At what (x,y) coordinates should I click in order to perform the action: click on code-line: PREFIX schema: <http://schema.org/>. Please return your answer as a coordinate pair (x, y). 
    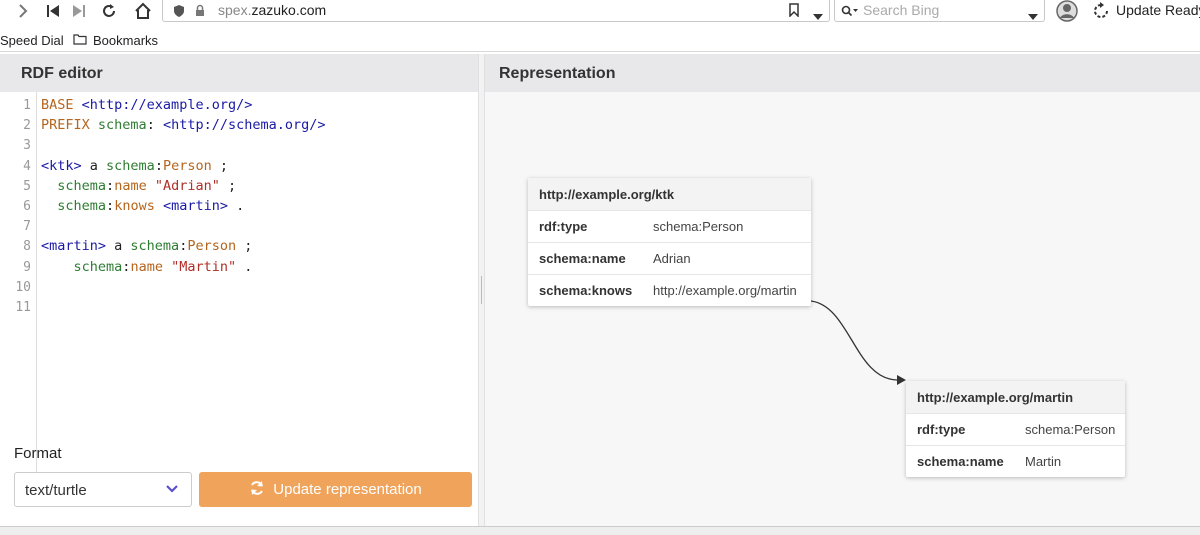
    Looking at the image, I should click on (183, 125).